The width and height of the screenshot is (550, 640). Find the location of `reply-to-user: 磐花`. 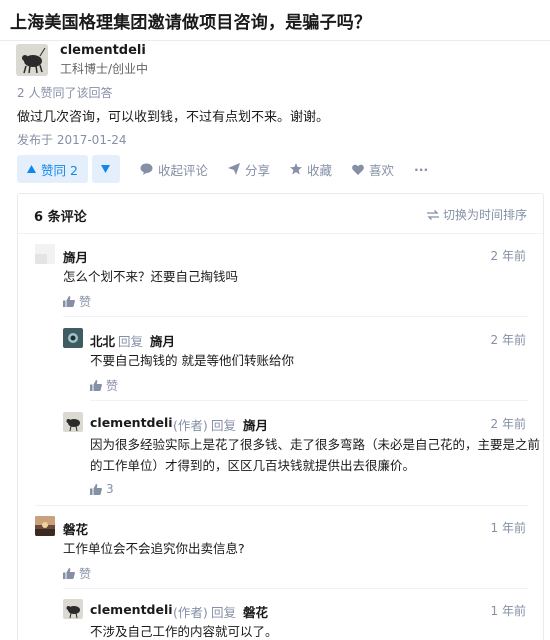

reply-to-user: 磐花 is located at coordinates (255, 611).